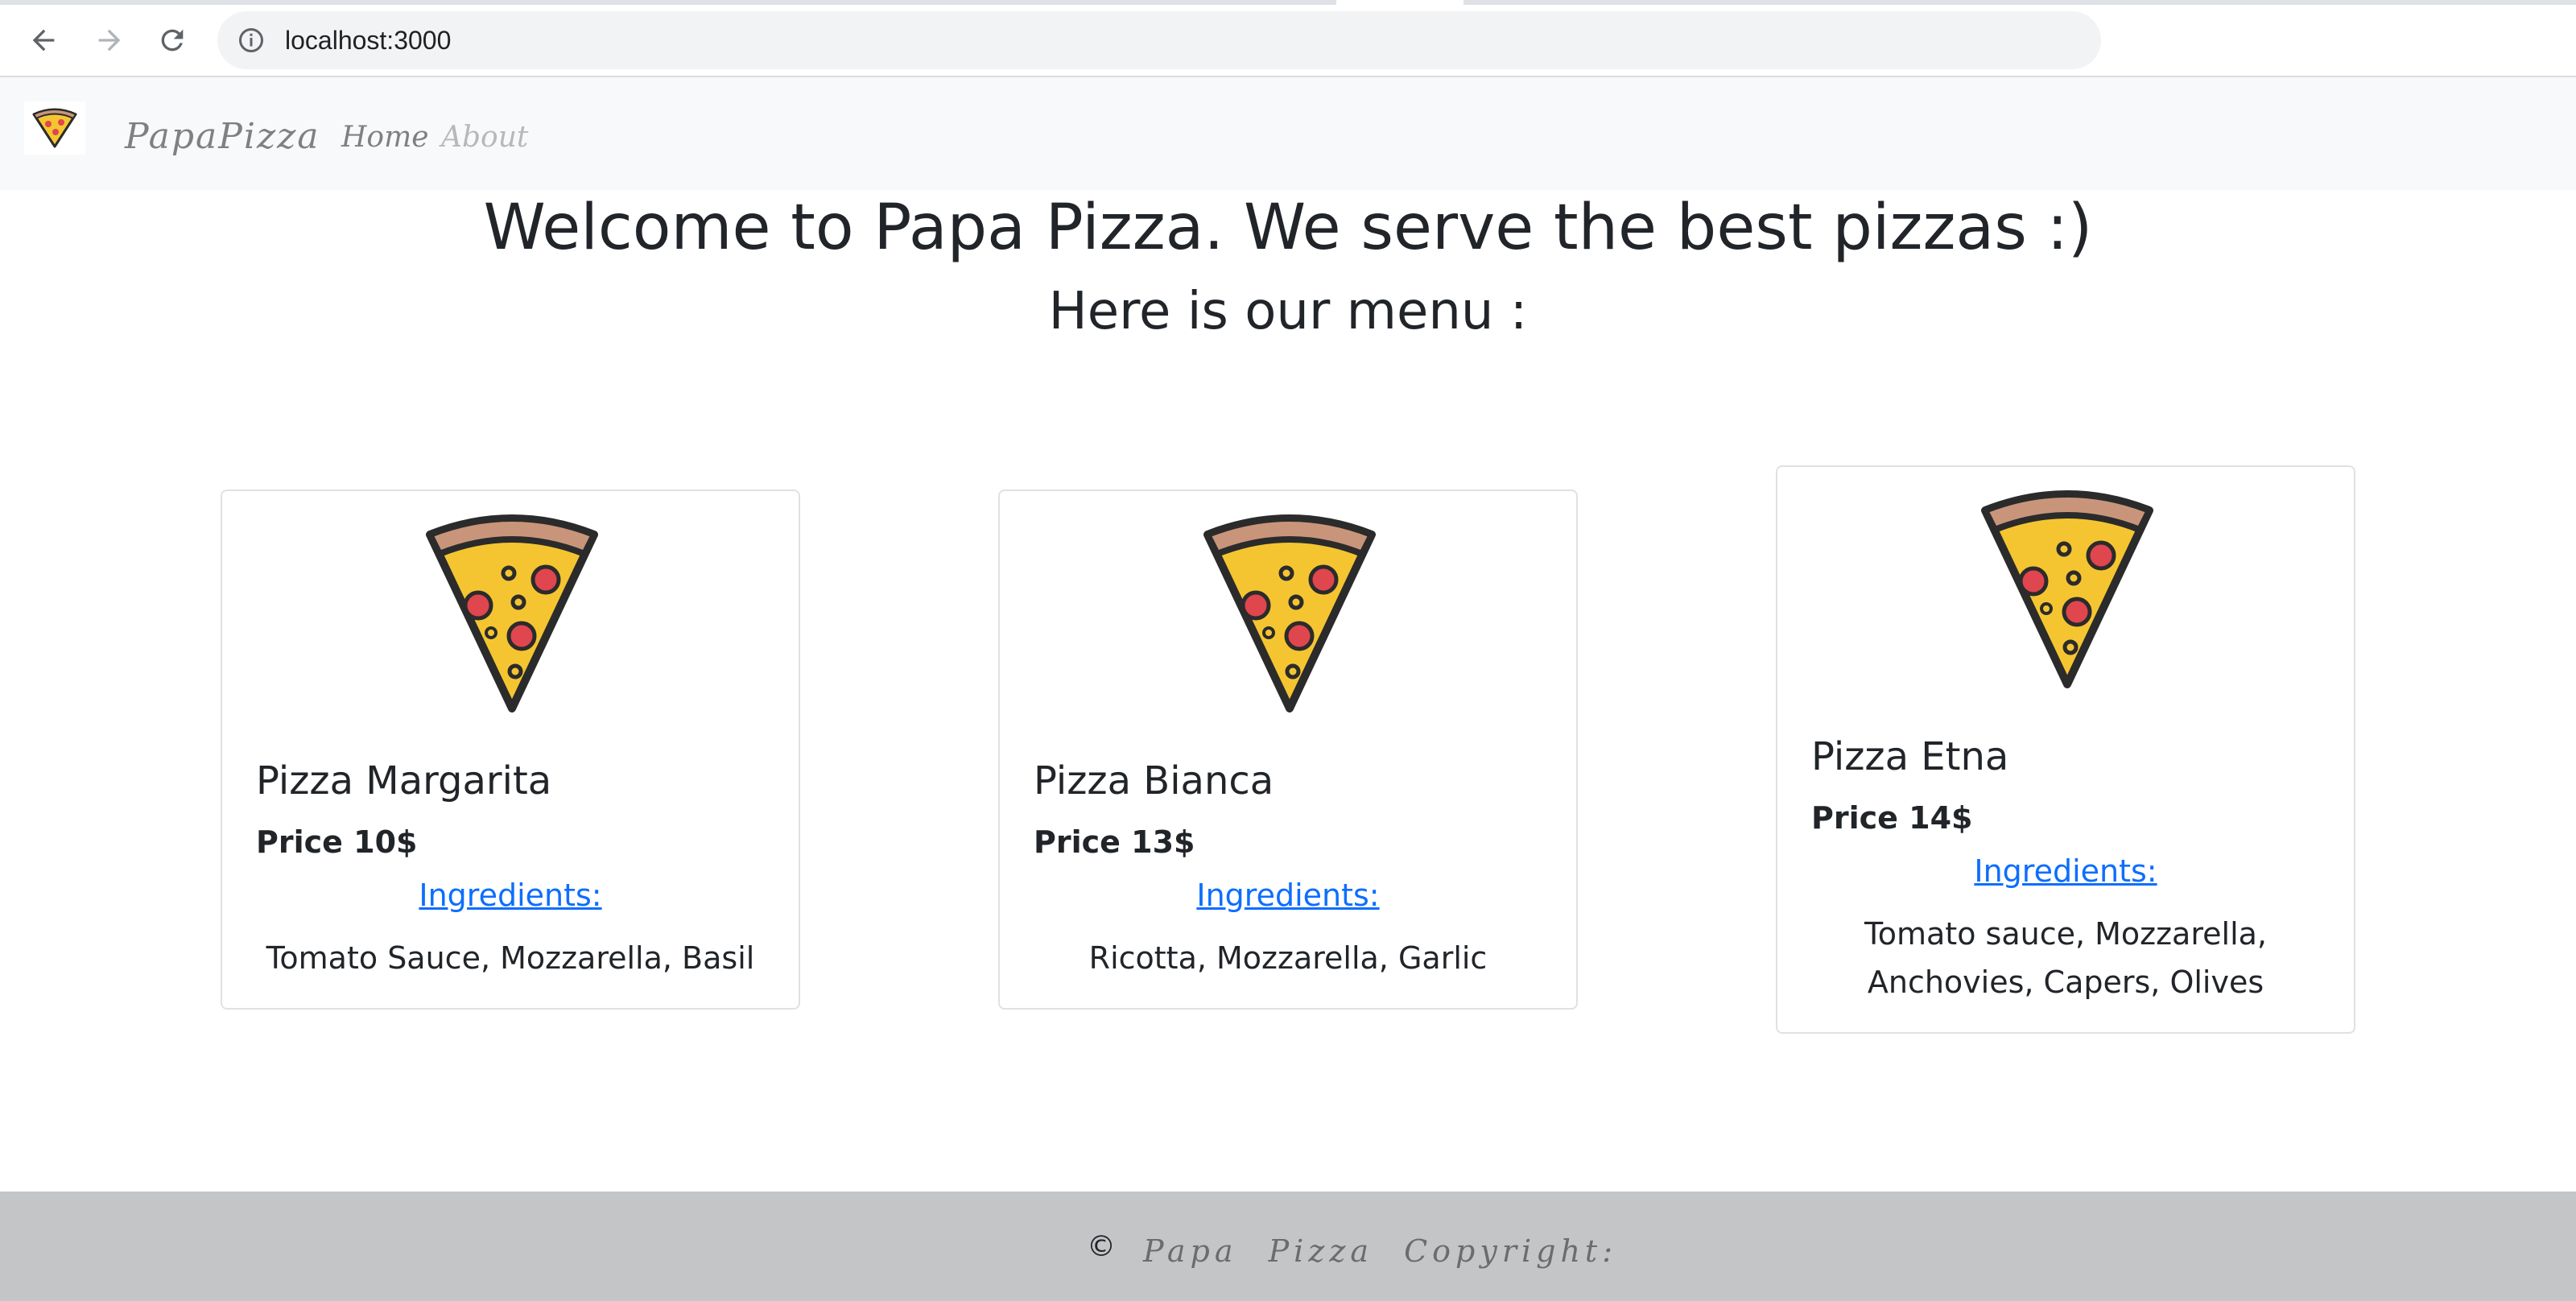  I want to click on pizza-name: Pizza Etna, so click(1910, 756).